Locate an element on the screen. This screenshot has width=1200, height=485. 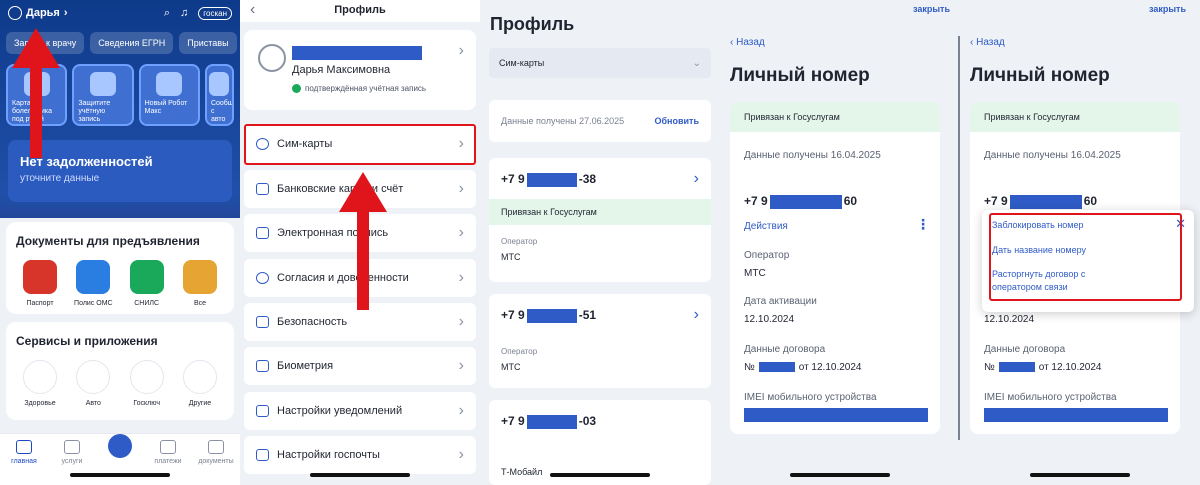
menu-label: Электронная подпись is located at coordinates (333, 233).